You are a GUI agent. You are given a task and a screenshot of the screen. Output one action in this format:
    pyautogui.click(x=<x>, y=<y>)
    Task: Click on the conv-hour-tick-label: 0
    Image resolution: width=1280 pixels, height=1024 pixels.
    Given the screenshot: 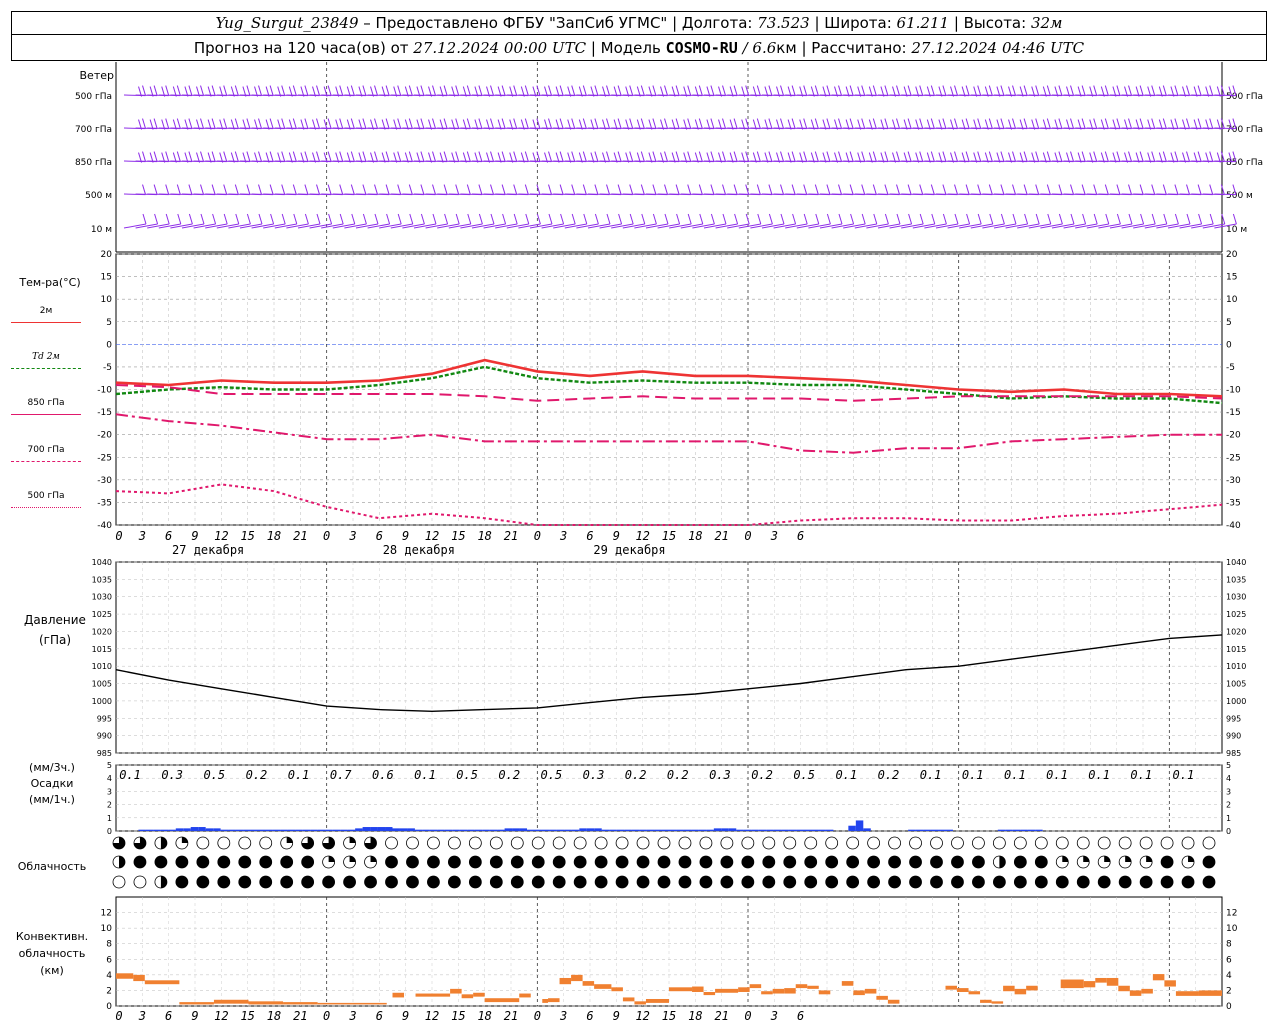 What is the action you would take?
    pyautogui.click(x=118, y=1016)
    